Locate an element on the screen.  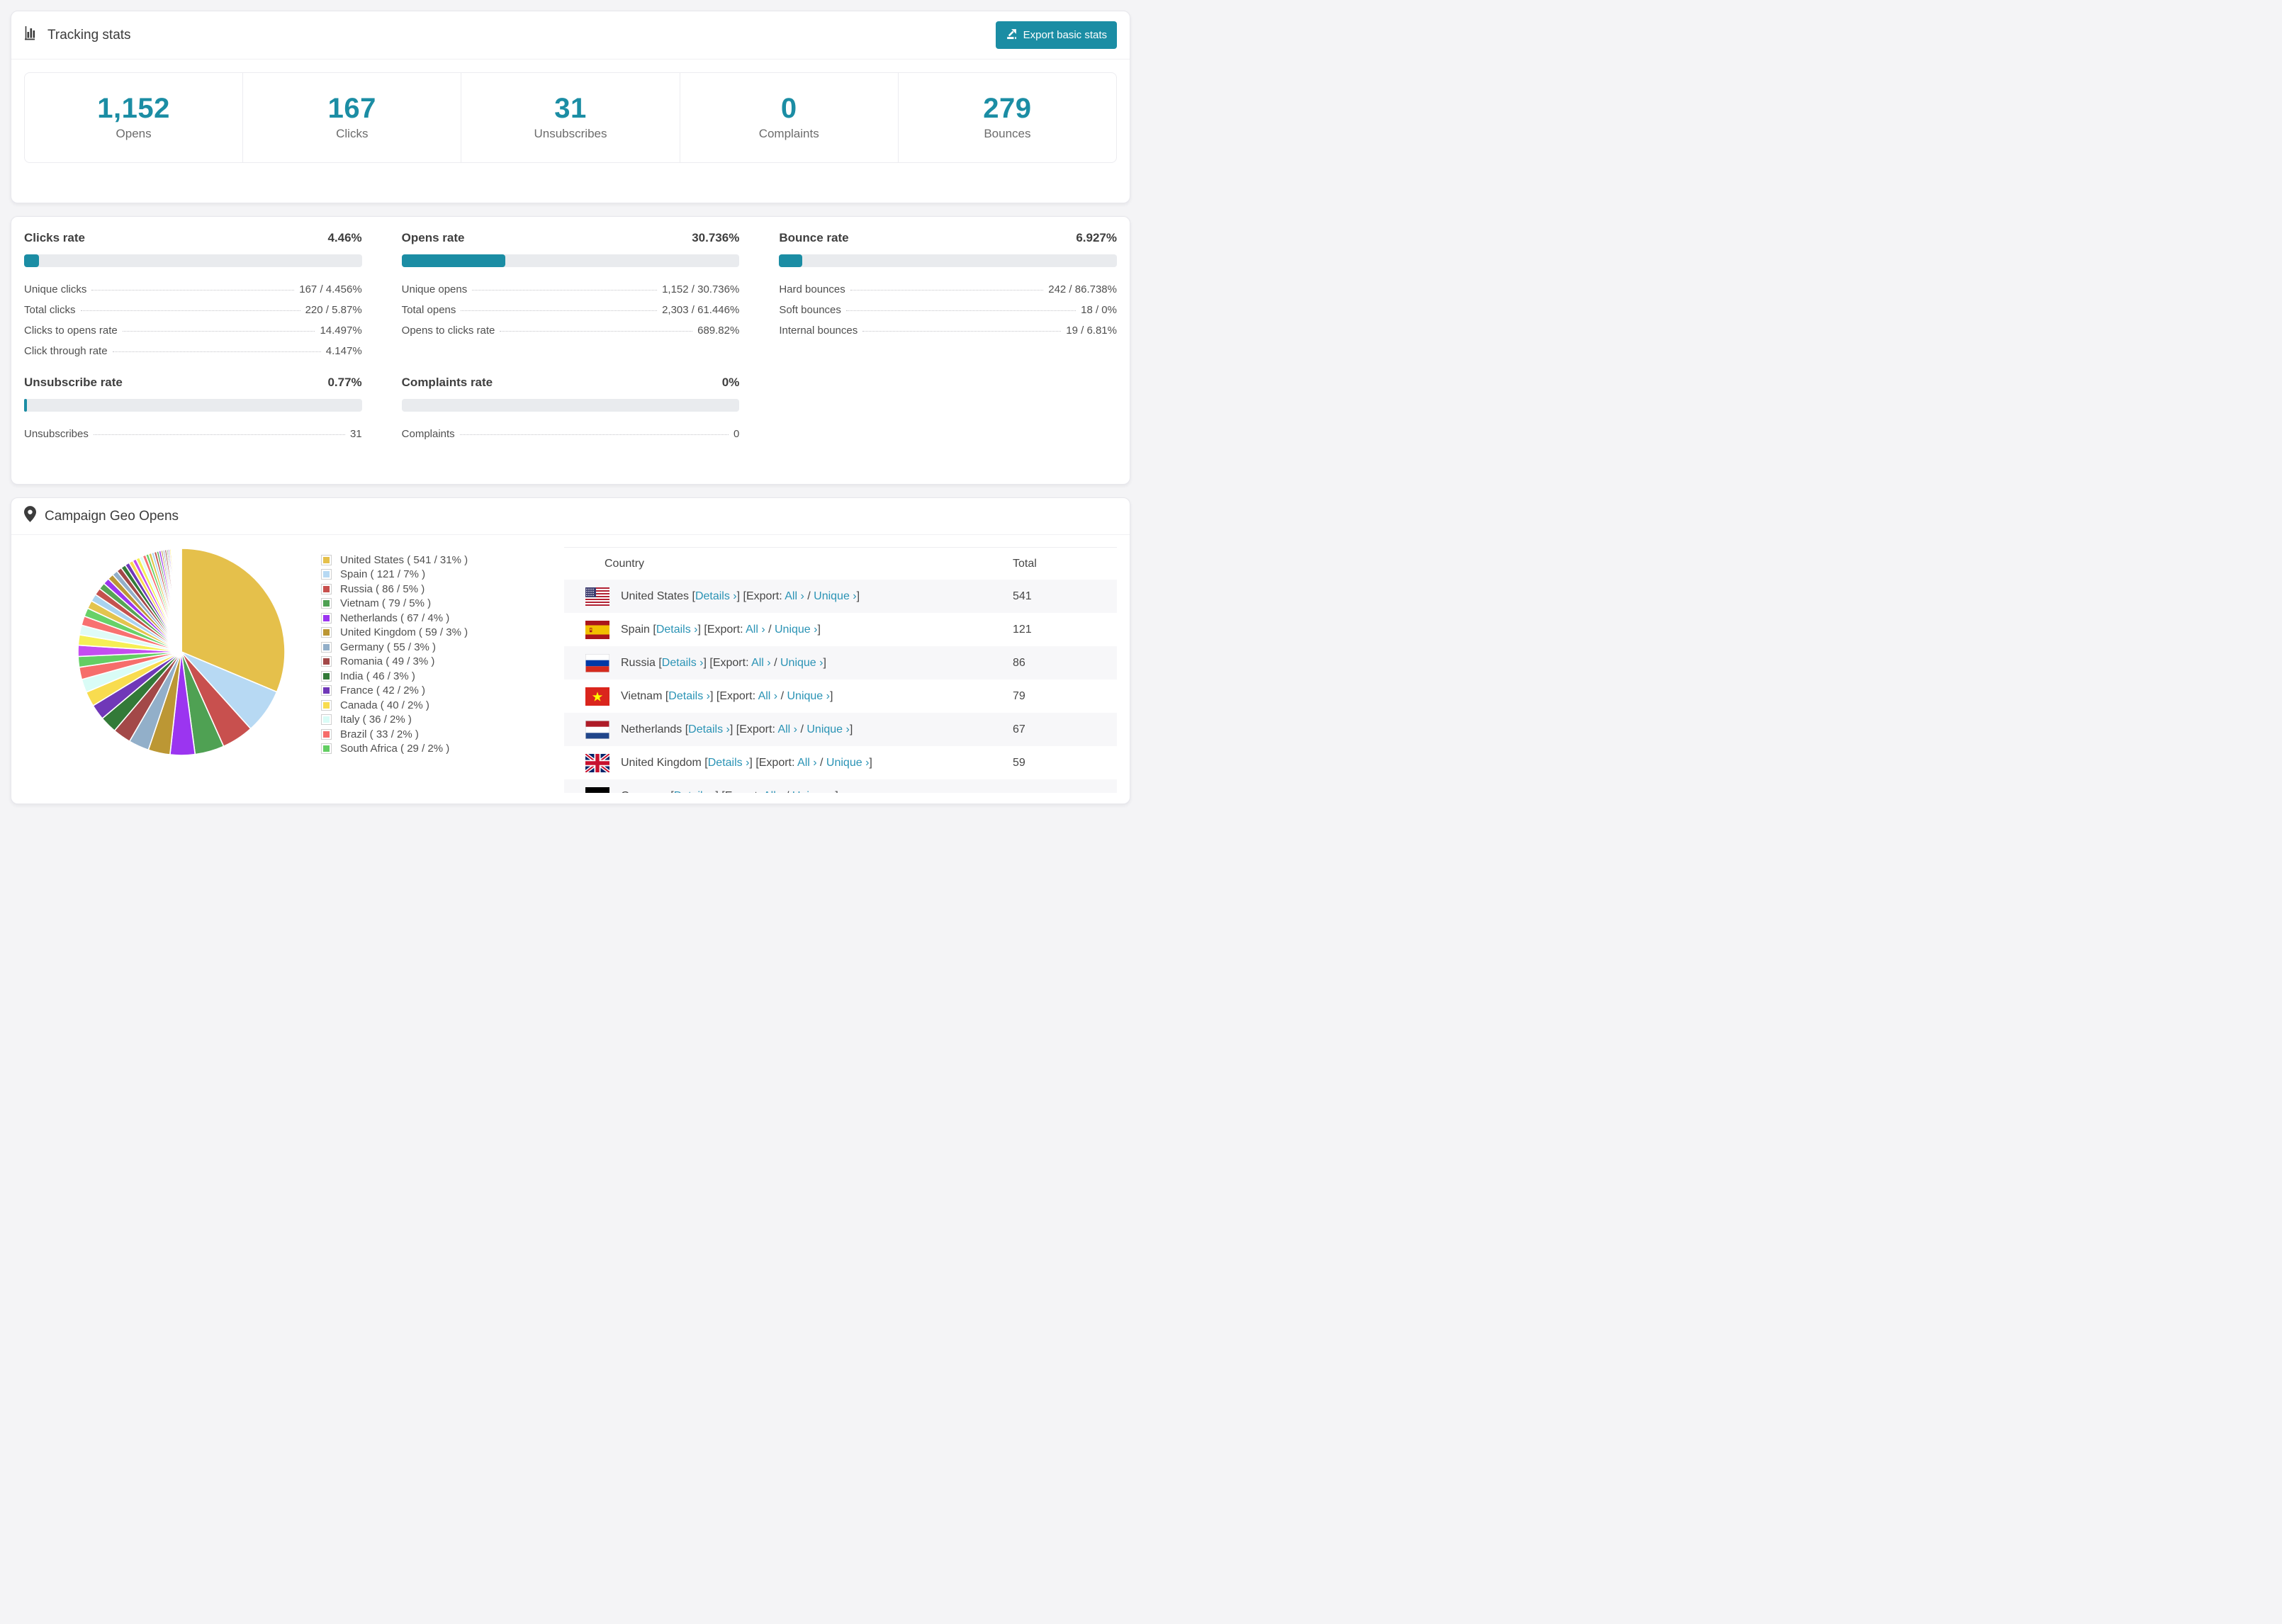
total-cell: 79 is located at coordinates (1019, 695).